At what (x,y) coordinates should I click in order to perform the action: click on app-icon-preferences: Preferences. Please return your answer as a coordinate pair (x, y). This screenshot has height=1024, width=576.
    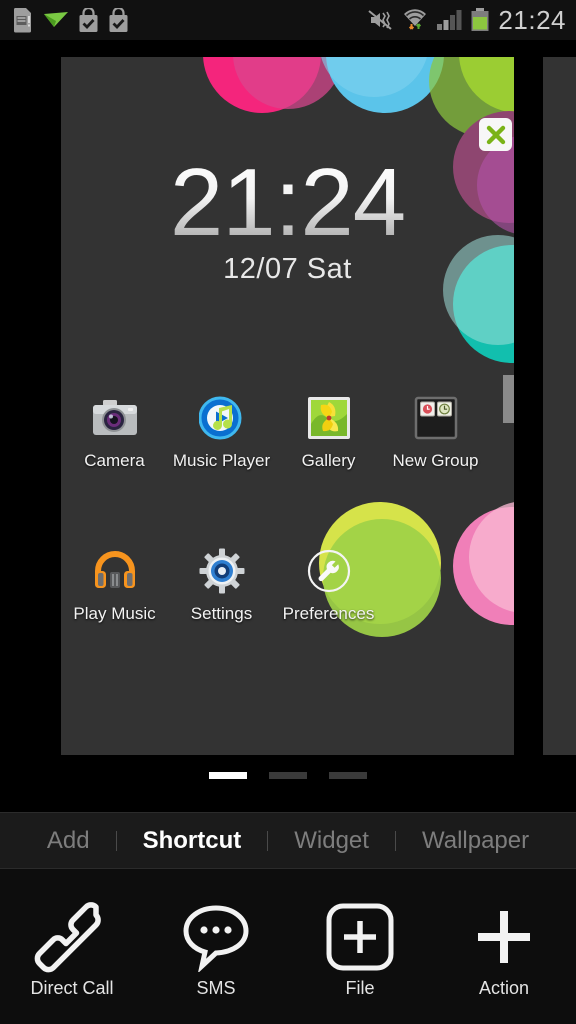
    Looking at the image, I should click on (328, 585).